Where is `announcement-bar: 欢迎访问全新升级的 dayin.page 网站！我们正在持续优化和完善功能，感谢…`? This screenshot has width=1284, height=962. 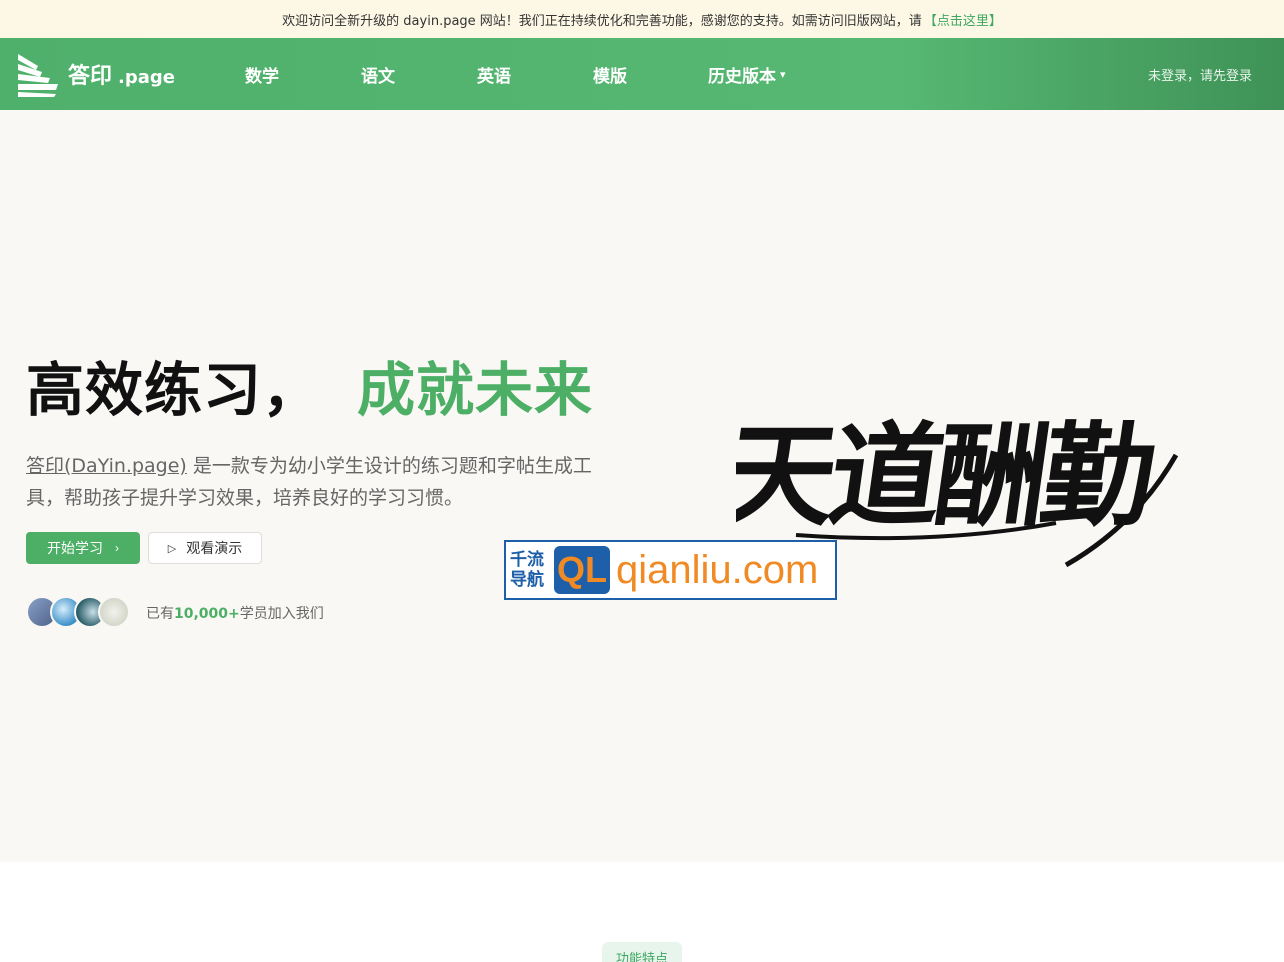 announcement-bar: 欢迎访问全新升级的 dayin.page 网站！我们正在持续优化和完善功能，感谢… is located at coordinates (642, 19).